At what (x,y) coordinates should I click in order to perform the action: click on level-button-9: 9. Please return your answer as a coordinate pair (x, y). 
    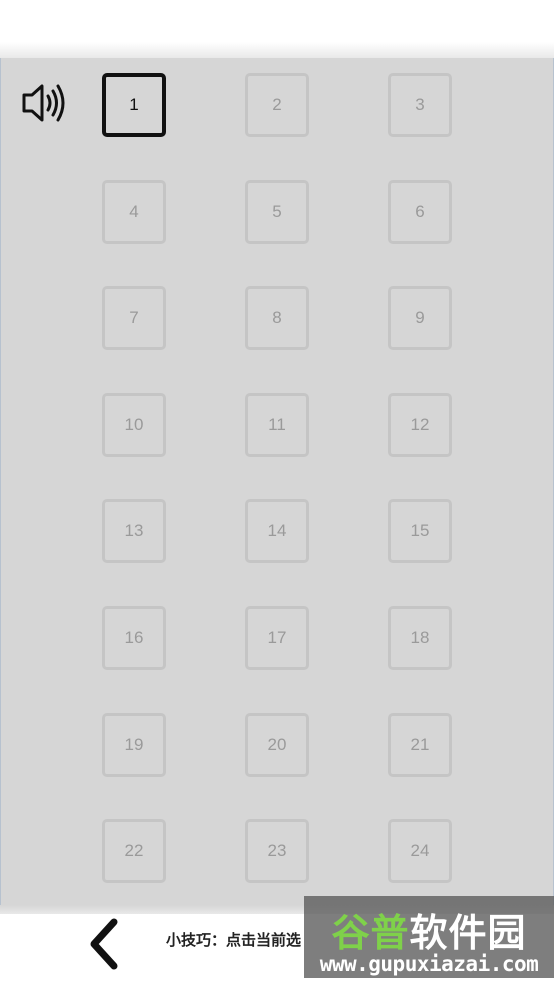
    Looking at the image, I should click on (420, 318).